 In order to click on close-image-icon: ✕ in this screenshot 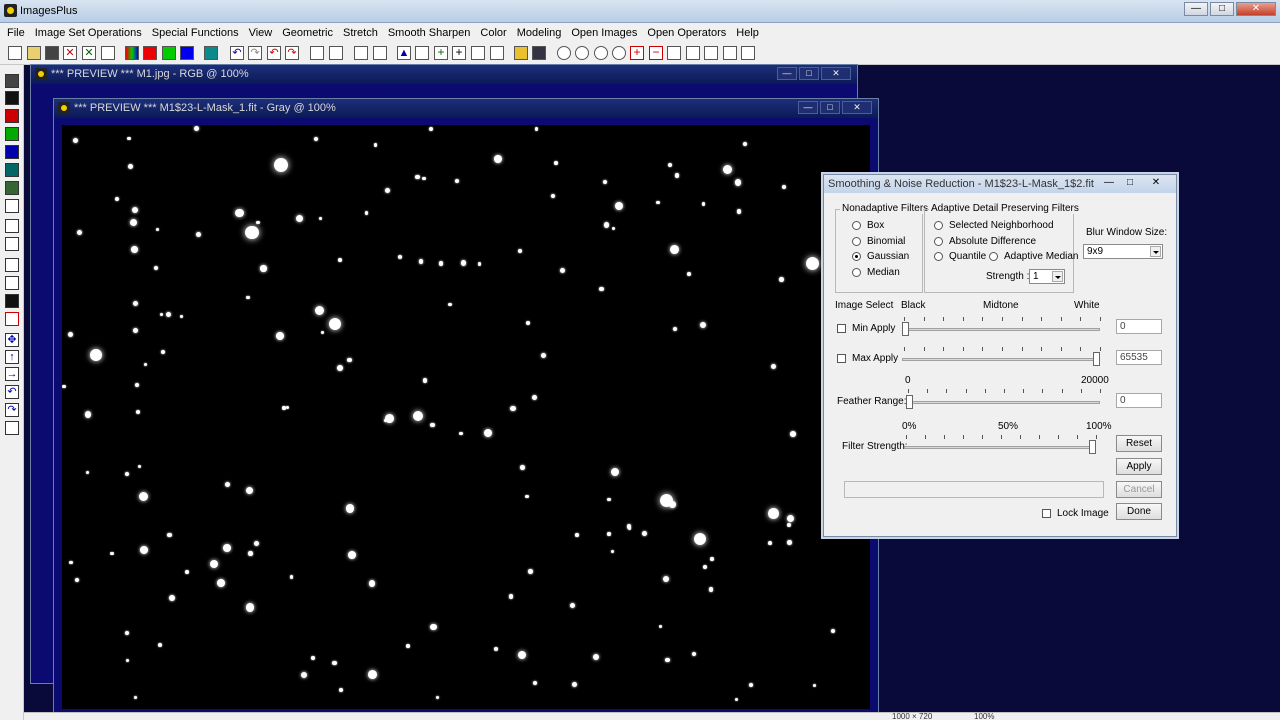, I will do `click(70, 53)`.